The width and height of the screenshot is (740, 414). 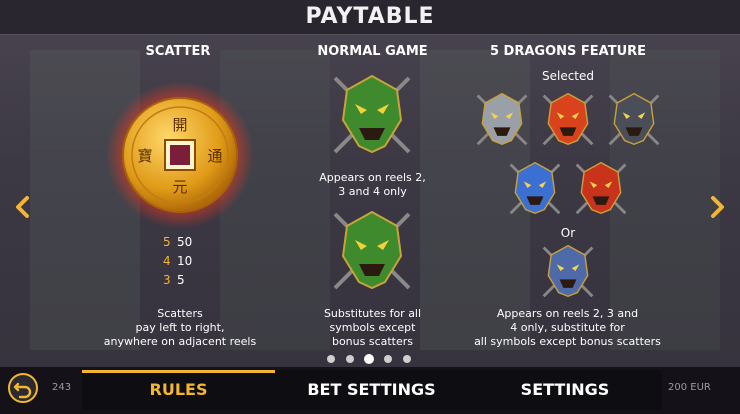 What do you see at coordinates (502, 119) in the screenshot?
I see `silver-dragon-icon` at bounding box center [502, 119].